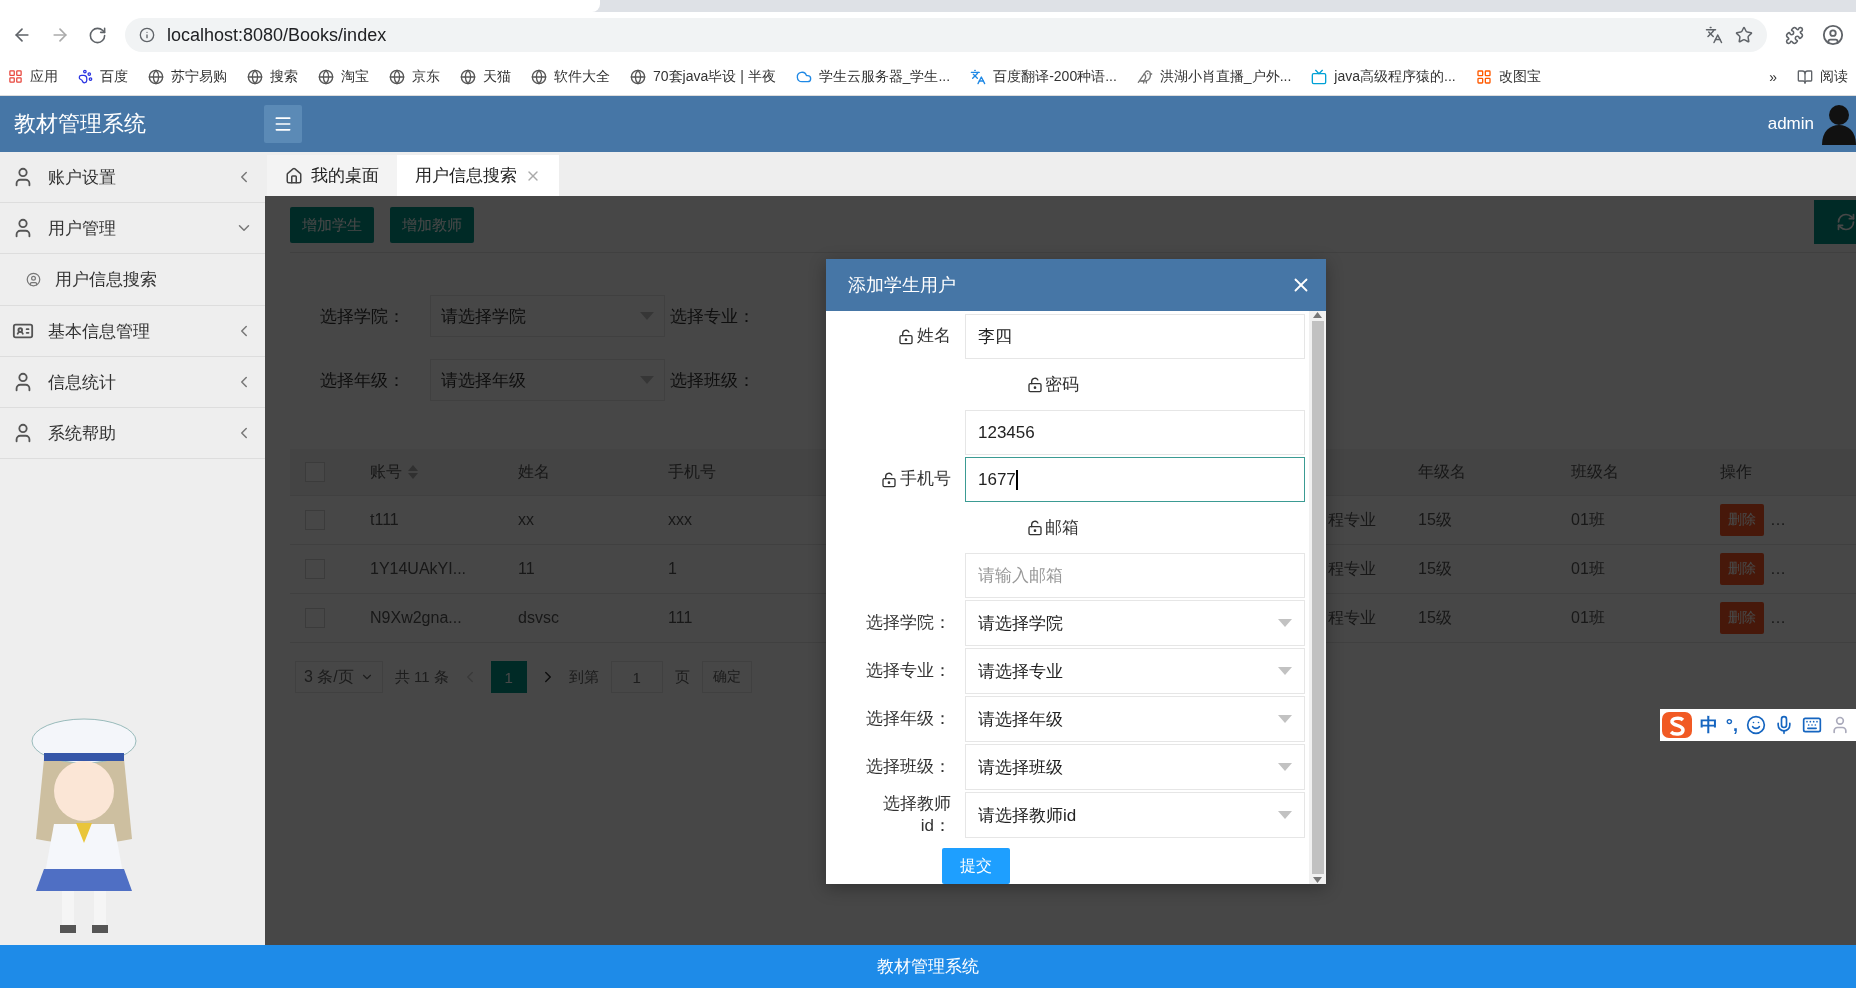 This screenshot has width=1856, height=988. I want to click on reading-list-link: 阅读, so click(1834, 76).